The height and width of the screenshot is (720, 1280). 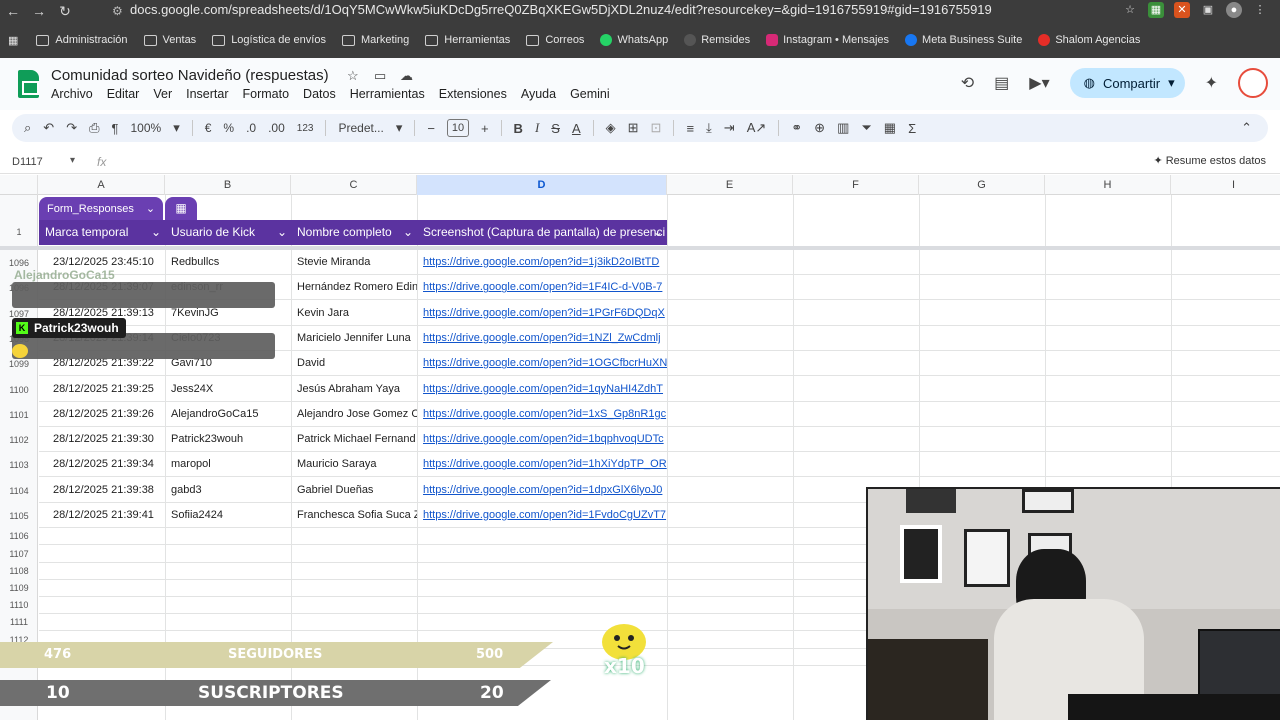 What do you see at coordinates (354, 313) in the screenshot?
I see `cell-nombre-completo: Kevin Jara` at bounding box center [354, 313].